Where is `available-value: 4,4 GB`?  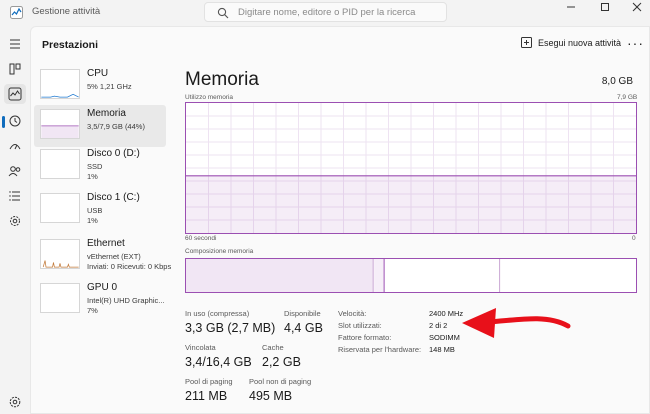
available-value: 4,4 GB is located at coordinates (303, 328).